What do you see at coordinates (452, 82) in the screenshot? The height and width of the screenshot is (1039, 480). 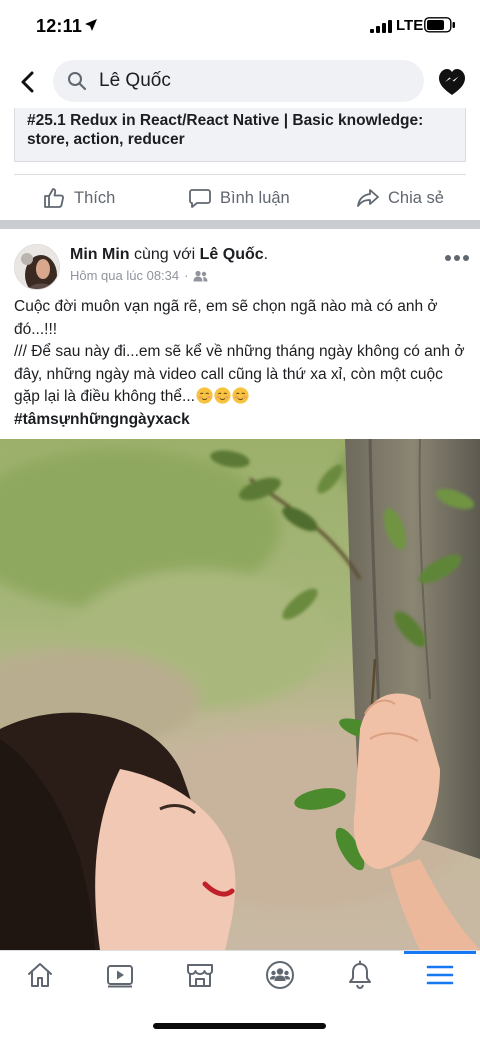 I see `messenger-icon` at bounding box center [452, 82].